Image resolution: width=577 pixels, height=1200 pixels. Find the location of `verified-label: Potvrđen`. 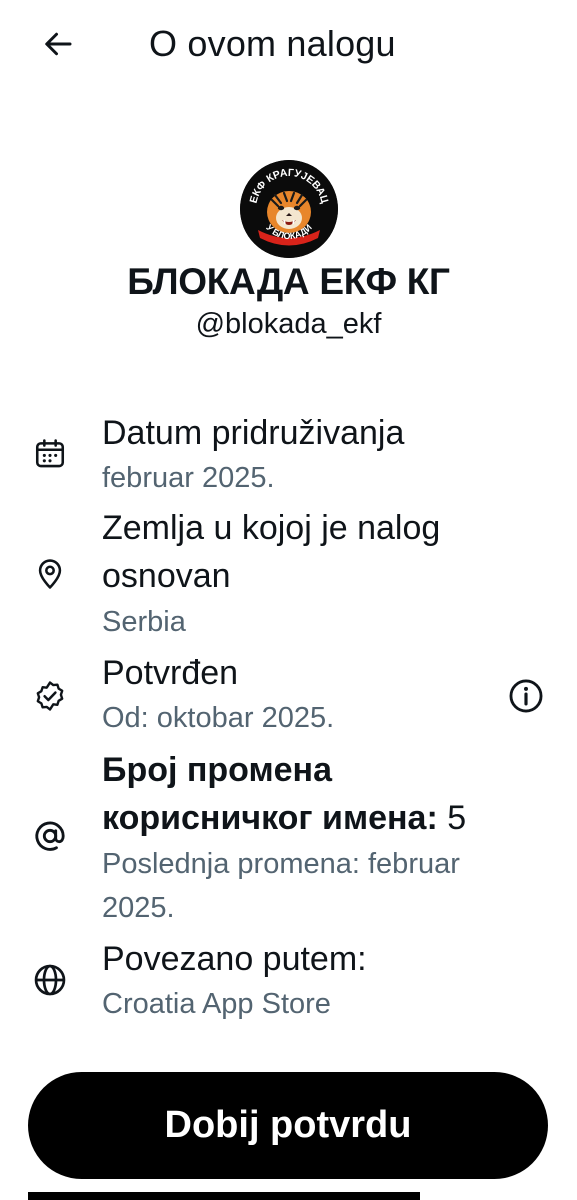

verified-label: Potvrđen is located at coordinates (170, 673).